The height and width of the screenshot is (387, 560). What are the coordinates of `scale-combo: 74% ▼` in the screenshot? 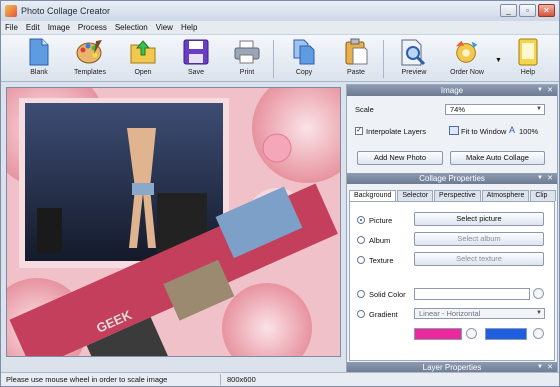 It's located at (495, 109).